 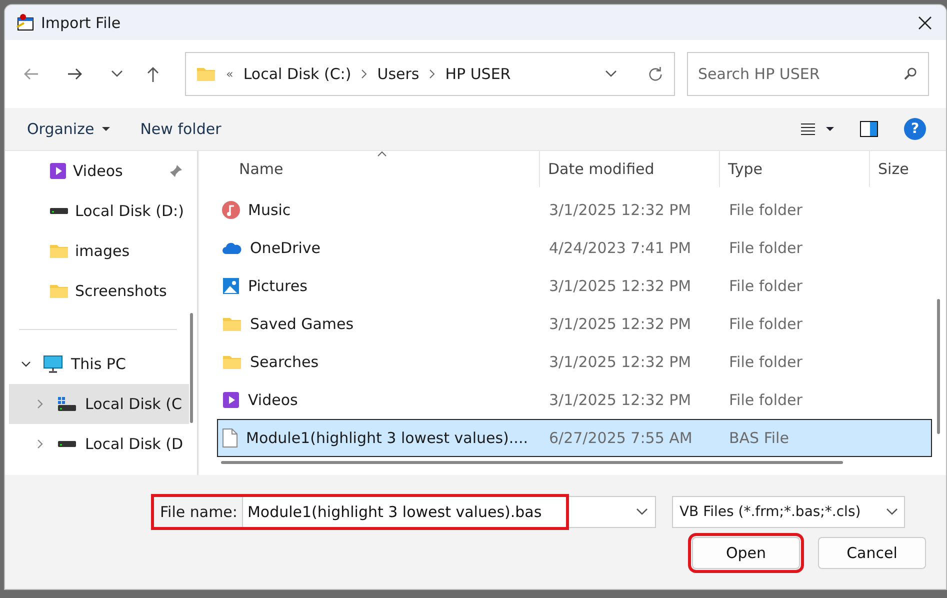 I want to click on sidebar-item: images, so click(x=97, y=251).